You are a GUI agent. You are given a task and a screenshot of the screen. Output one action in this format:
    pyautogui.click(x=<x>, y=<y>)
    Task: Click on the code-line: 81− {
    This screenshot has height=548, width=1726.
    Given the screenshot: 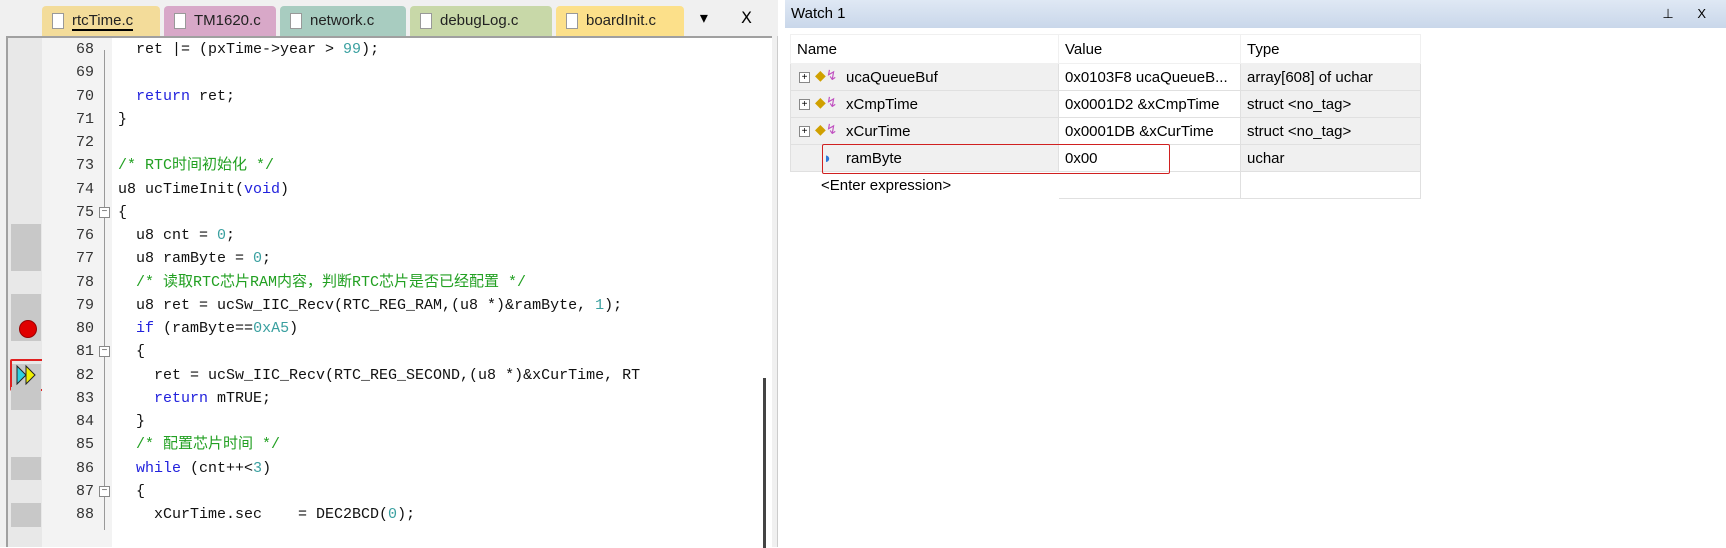 What is the action you would take?
    pyautogui.click(x=388, y=351)
    